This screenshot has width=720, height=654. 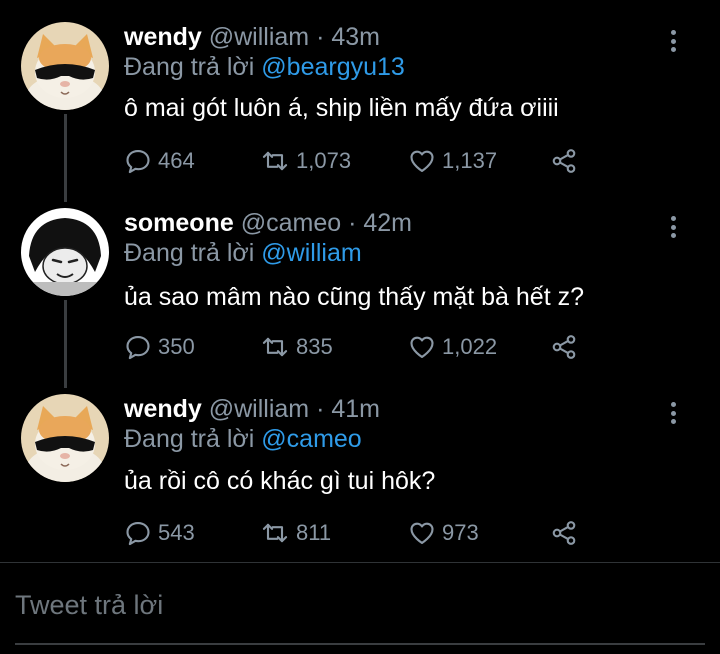 What do you see at coordinates (324, 160) in the screenshot?
I see `retweet-count: 1,073` at bounding box center [324, 160].